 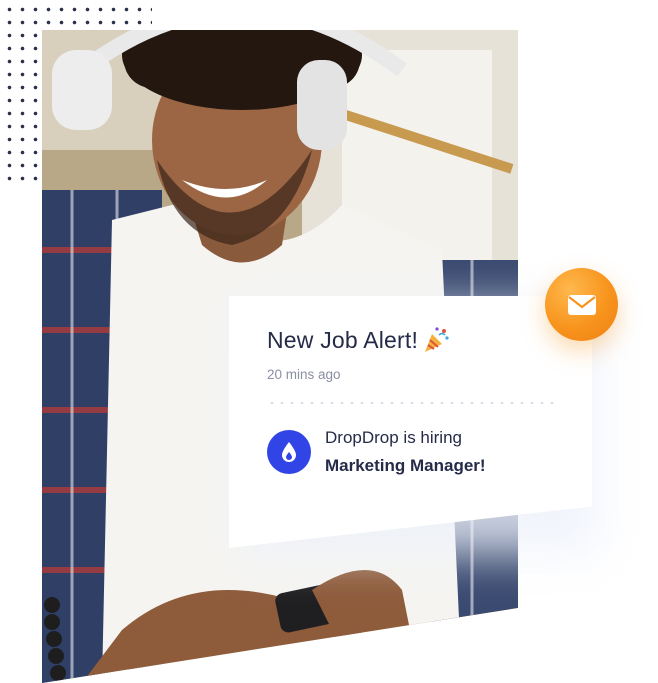 I want to click on notification-title: New Job Alert!, so click(x=343, y=339).